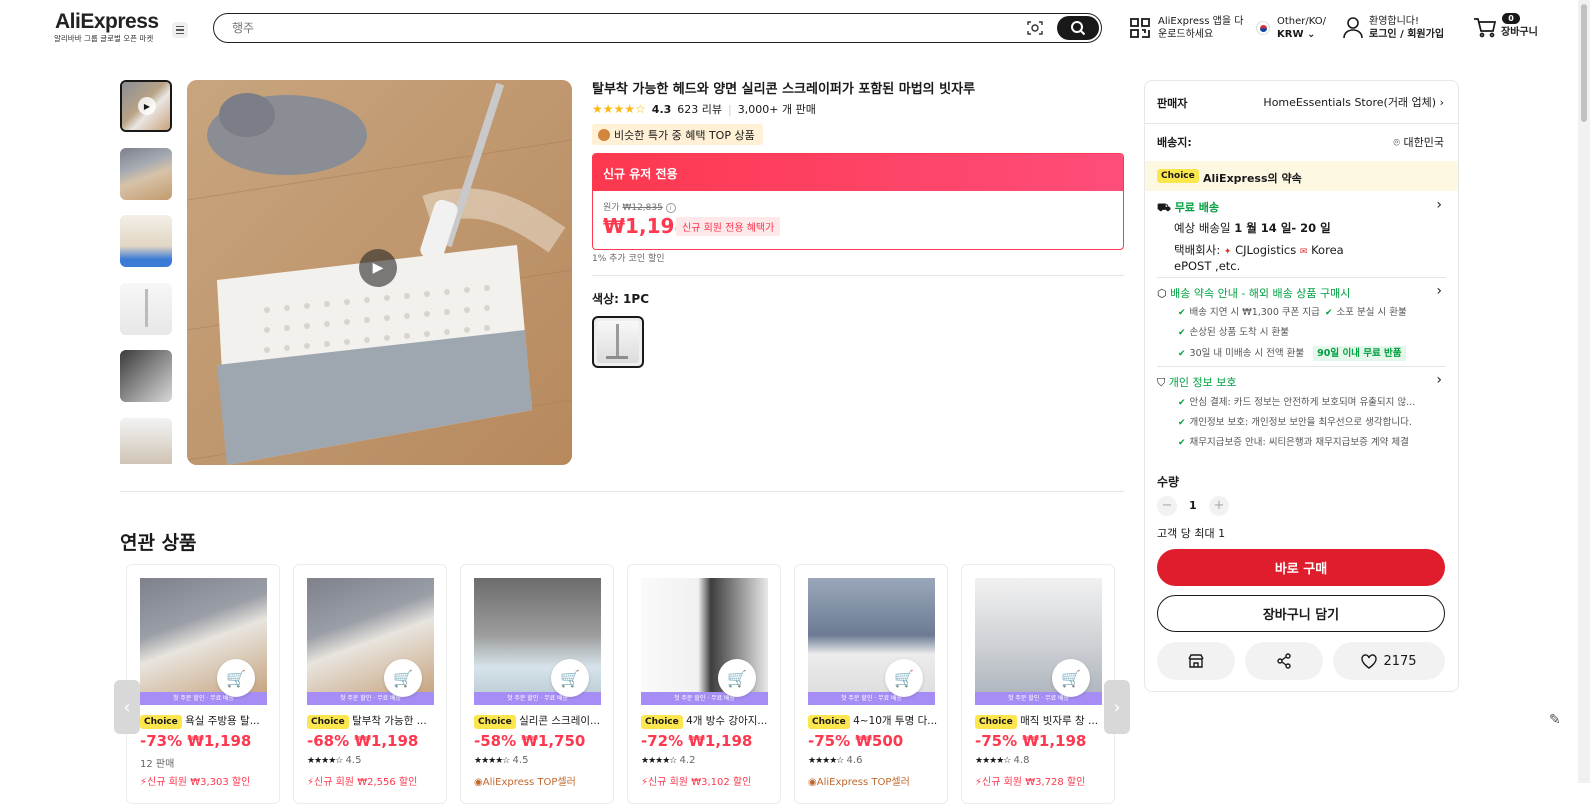  I want to click on seller-label: 판매자, so click(1172, 103).